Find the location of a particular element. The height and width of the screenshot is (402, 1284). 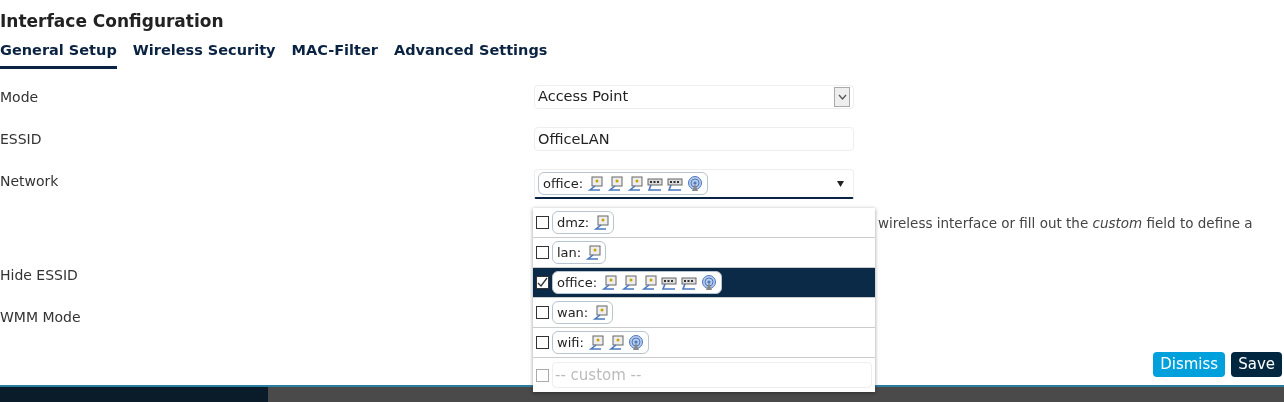

tab: MAC-Filter is located at coordinates (334, 54).